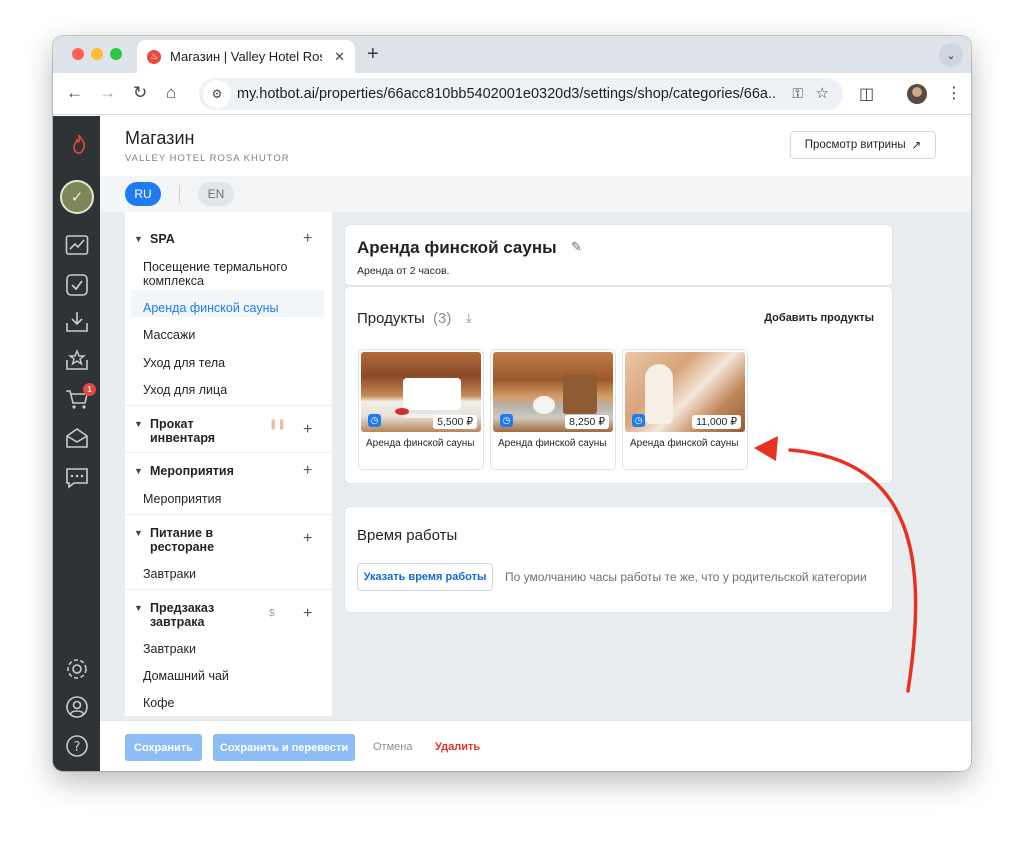 This screenshot has height=841, width=1024. Describe the element at coordinates (917, 94) in the screenshot. I see `profile-avatar` at that location.